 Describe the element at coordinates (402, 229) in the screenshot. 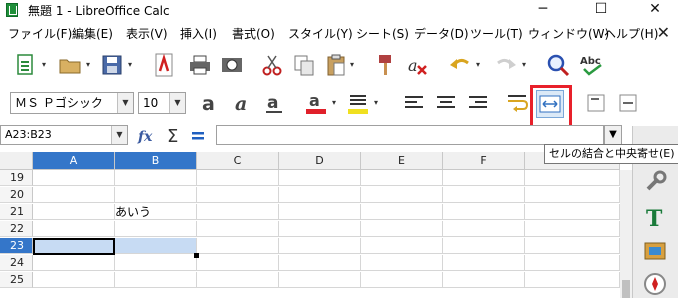

I see `cell-e22` at that location.